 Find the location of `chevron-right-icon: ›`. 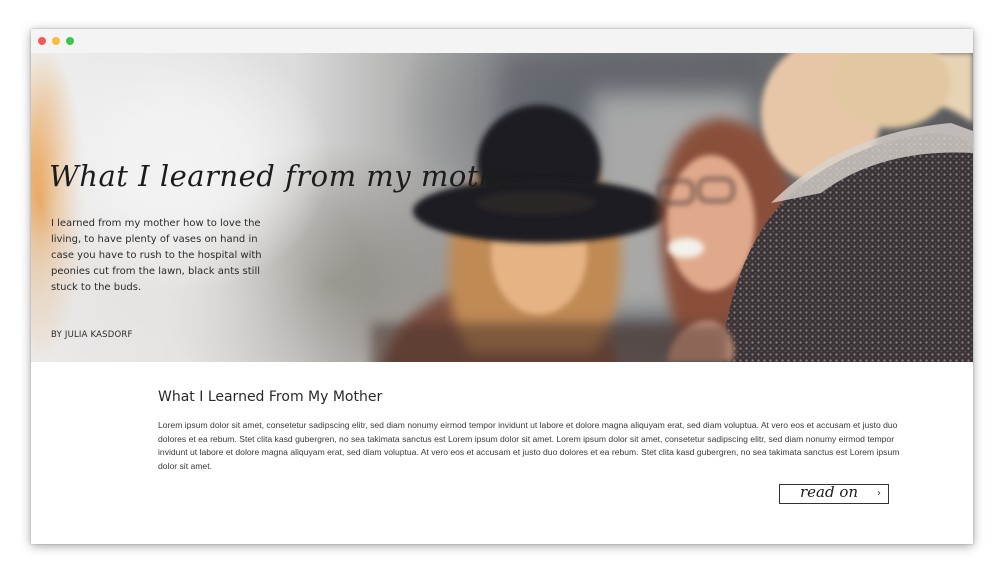

chevron-right-icon: › is located at coordinates (879, 493).